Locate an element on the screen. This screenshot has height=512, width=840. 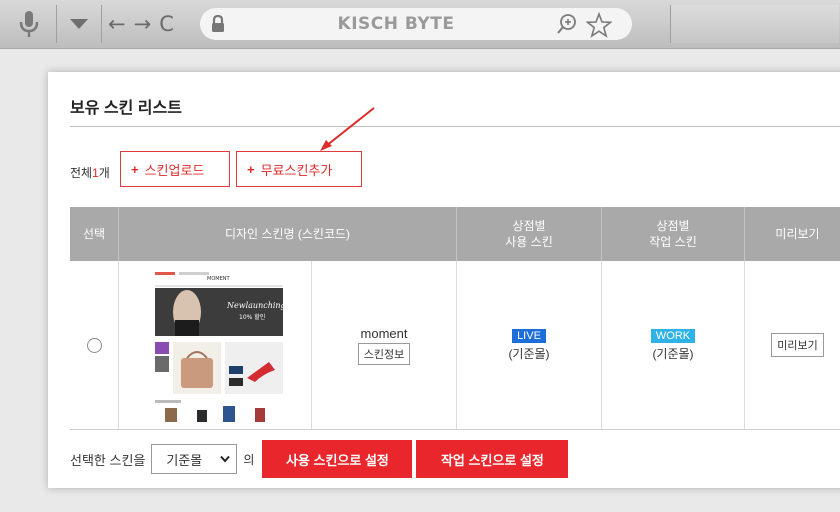
reload-icon: C is located at coordinates (166, 24).